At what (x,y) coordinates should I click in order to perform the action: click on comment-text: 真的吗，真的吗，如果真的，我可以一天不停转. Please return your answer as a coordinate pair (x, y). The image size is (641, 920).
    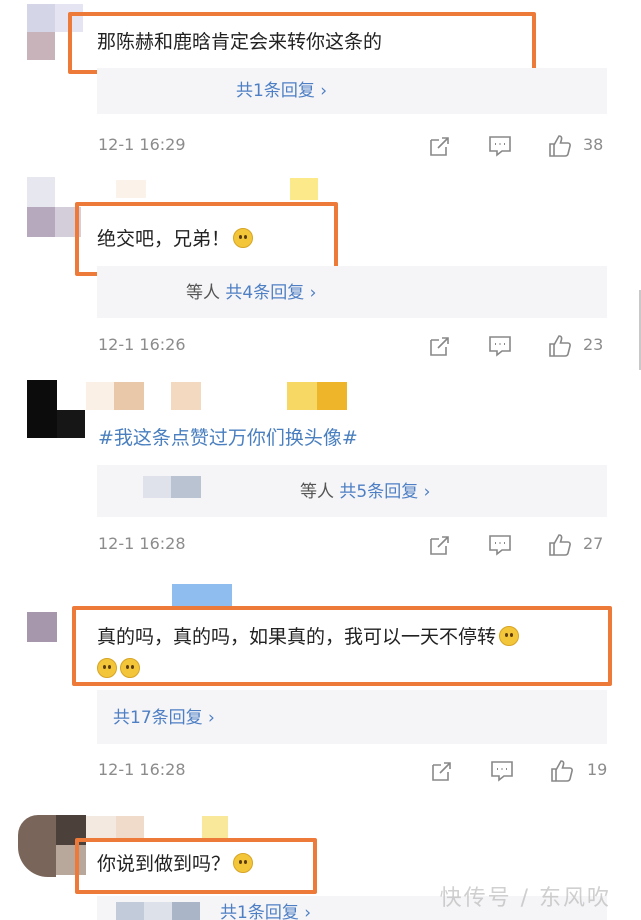
    Looking at the image, I should click on (308, 637).